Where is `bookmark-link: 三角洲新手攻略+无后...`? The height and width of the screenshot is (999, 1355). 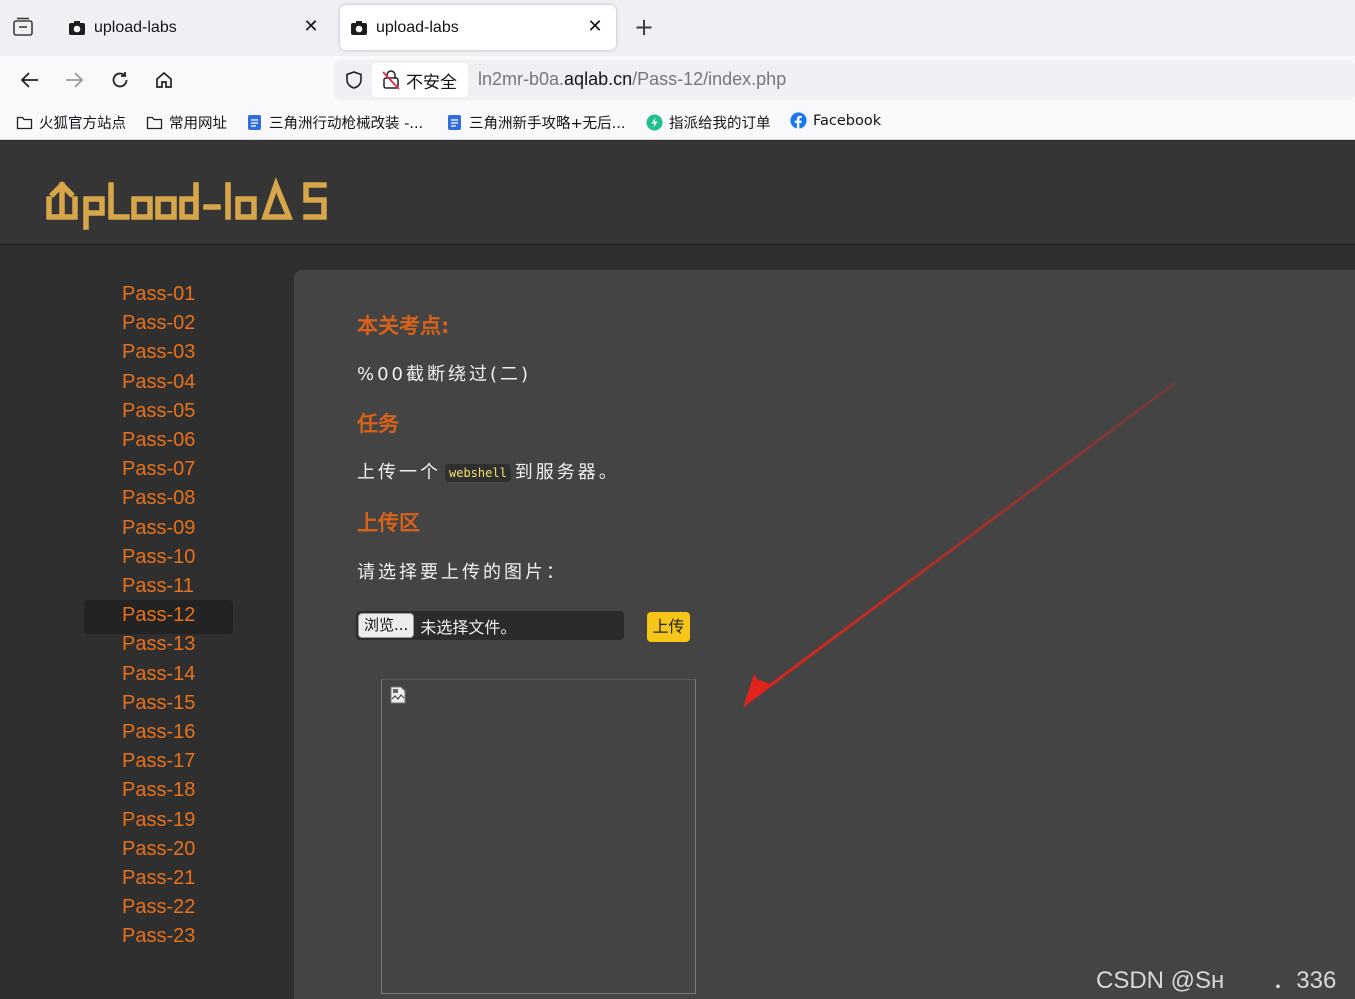
bookmark-link: 三角洲新手攻略+无后... is located at coordinates (535, 122).